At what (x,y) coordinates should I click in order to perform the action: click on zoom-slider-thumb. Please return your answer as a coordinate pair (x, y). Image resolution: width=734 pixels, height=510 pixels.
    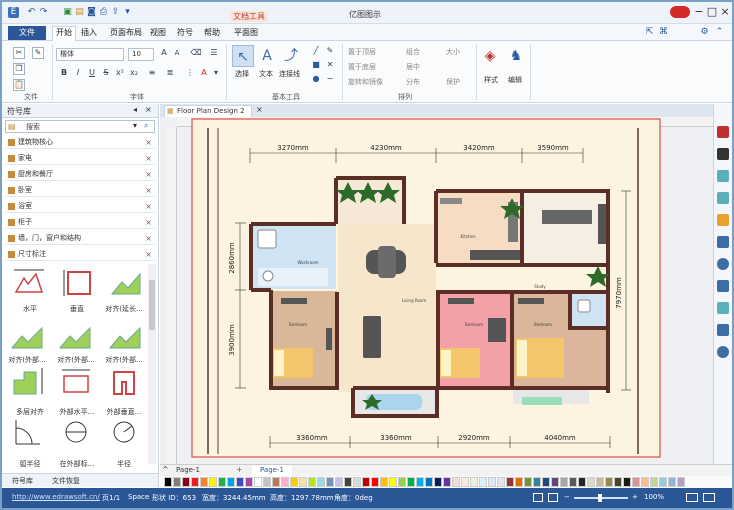
    Looking at the image, I should click on (600, 498).